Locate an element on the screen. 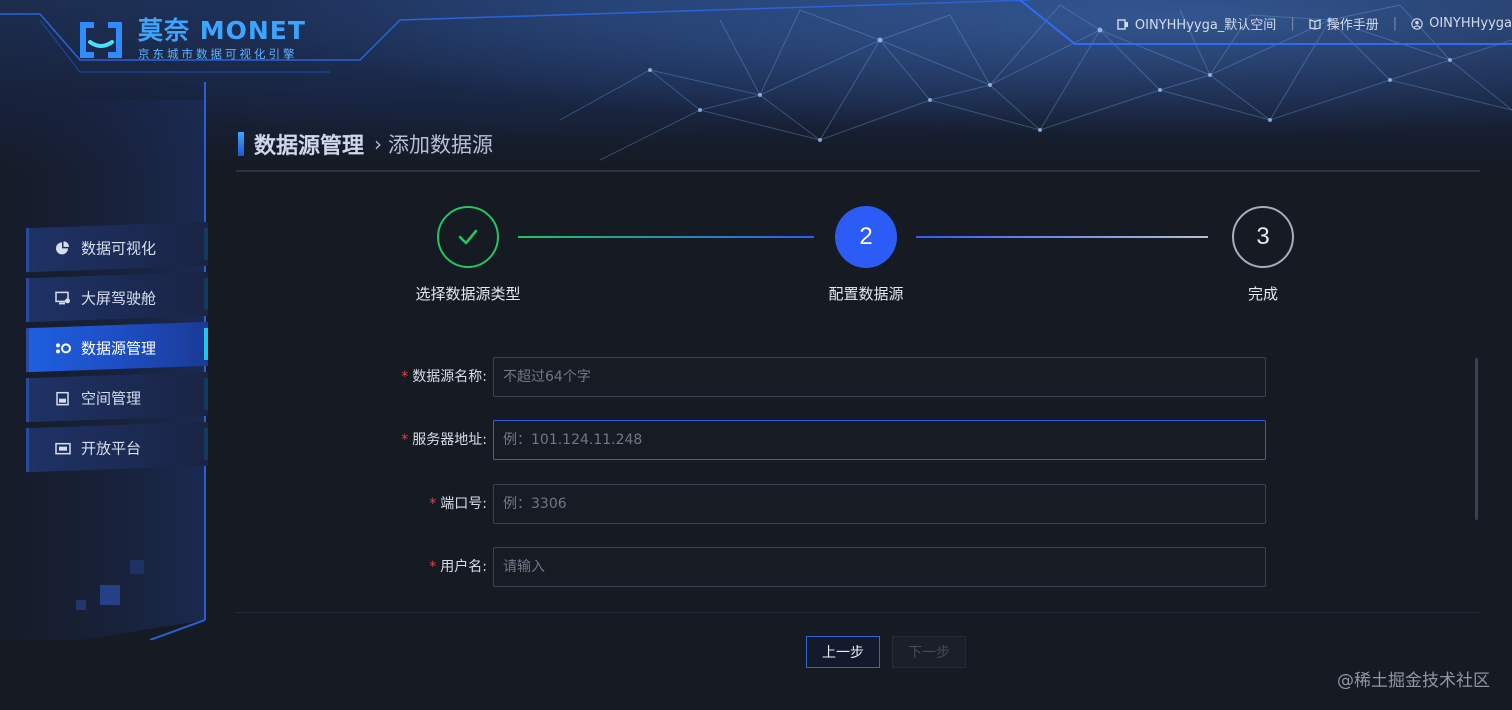  workspace-icon is located at coordinates (1122, 24).